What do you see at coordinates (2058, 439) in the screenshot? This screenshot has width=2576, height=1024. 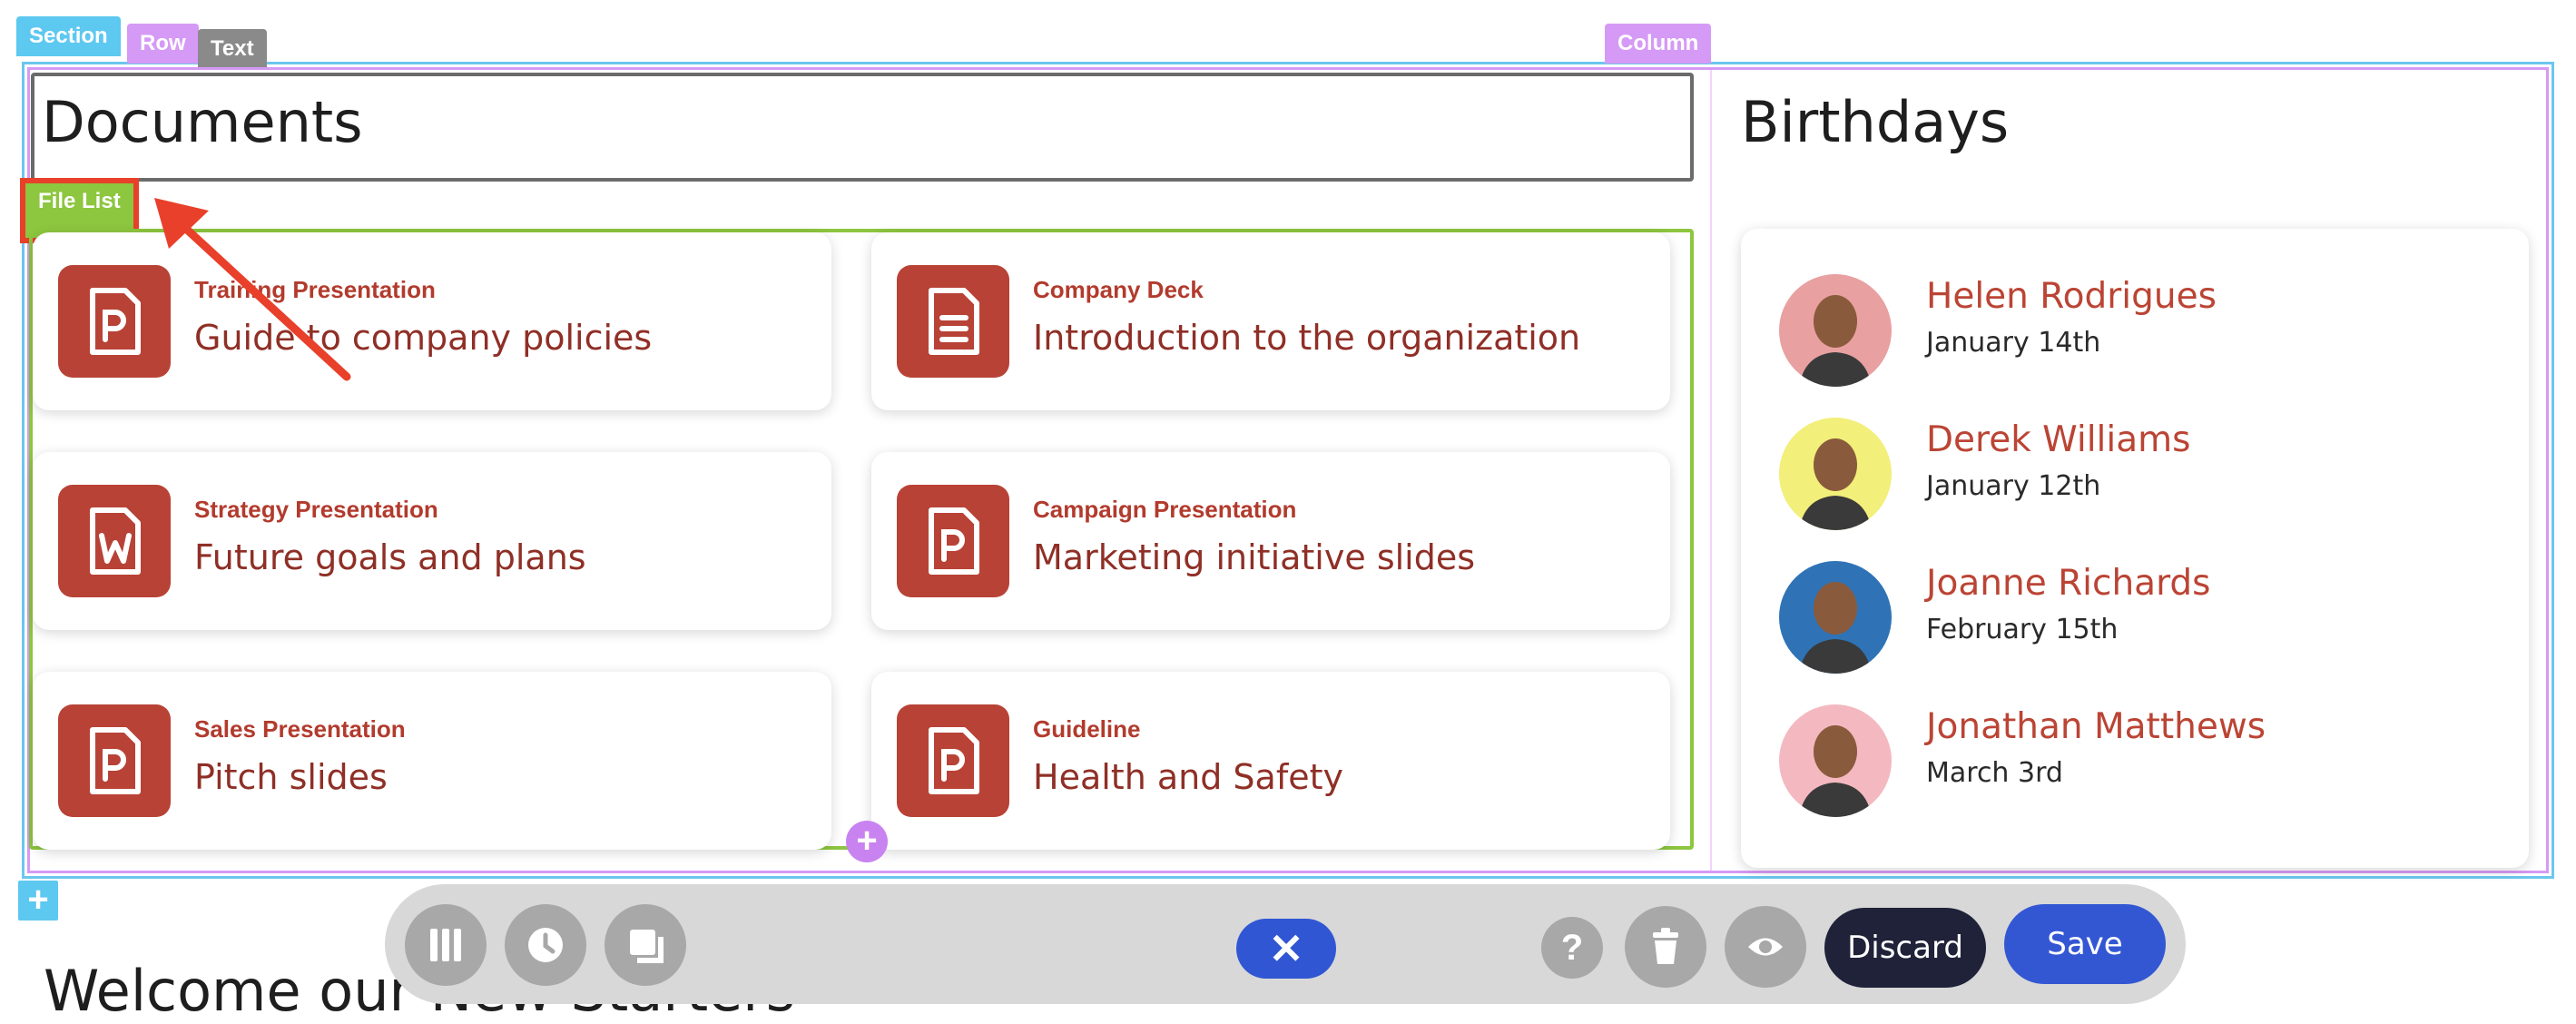 I see `birthday-name: Derek Williams` at bounding box center [2058, 439].